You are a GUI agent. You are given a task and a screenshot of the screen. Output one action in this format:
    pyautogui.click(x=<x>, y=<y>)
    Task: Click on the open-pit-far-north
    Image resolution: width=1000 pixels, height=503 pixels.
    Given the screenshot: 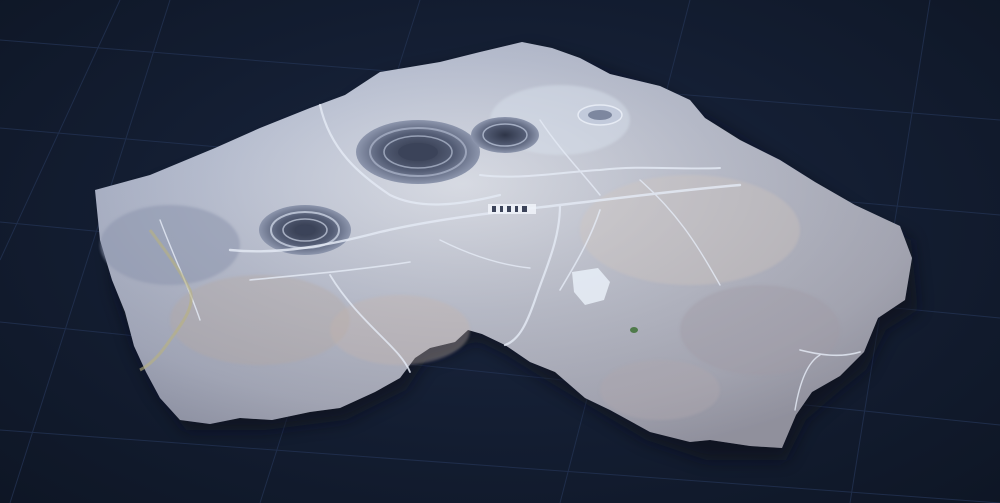 What is the action you would take?
    pyautogui.click(x=600, y=115)
    